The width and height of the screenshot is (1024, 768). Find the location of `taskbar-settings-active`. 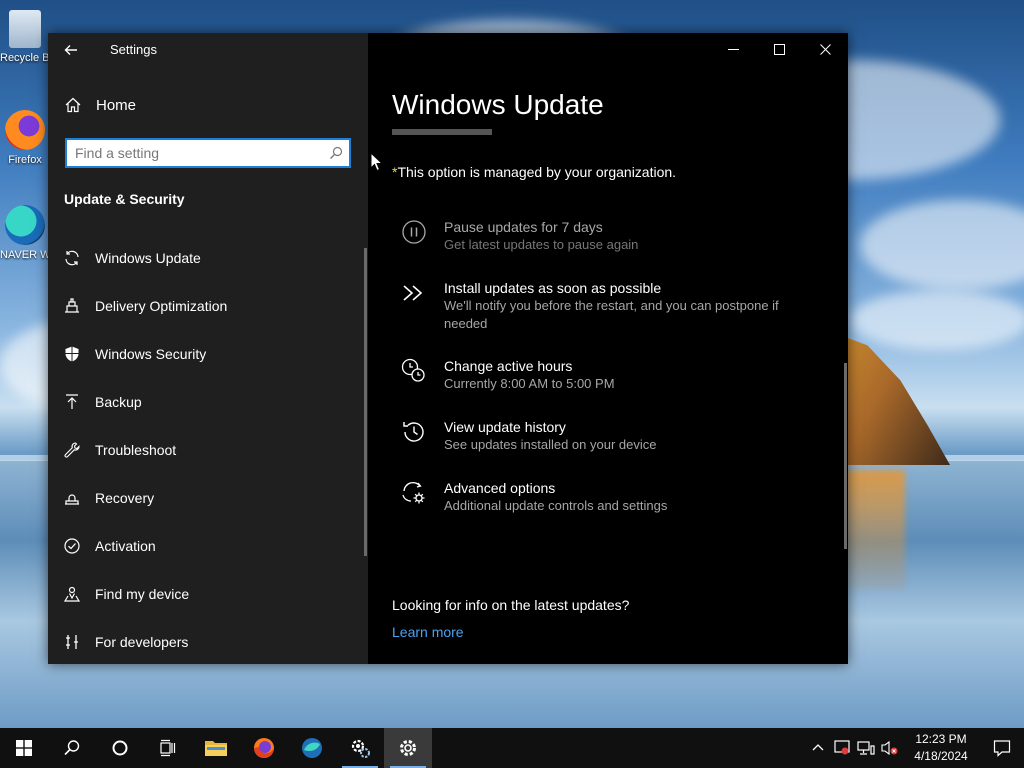

taskbar-settings-active is located at coordinates (408, 748).